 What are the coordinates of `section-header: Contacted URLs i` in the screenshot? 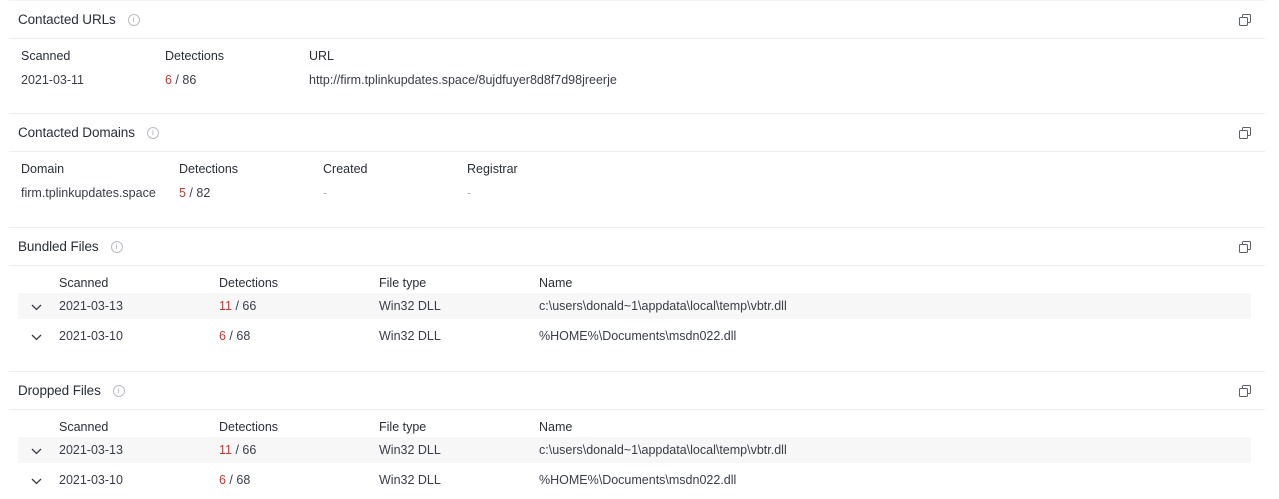 It's located at (637, 20).